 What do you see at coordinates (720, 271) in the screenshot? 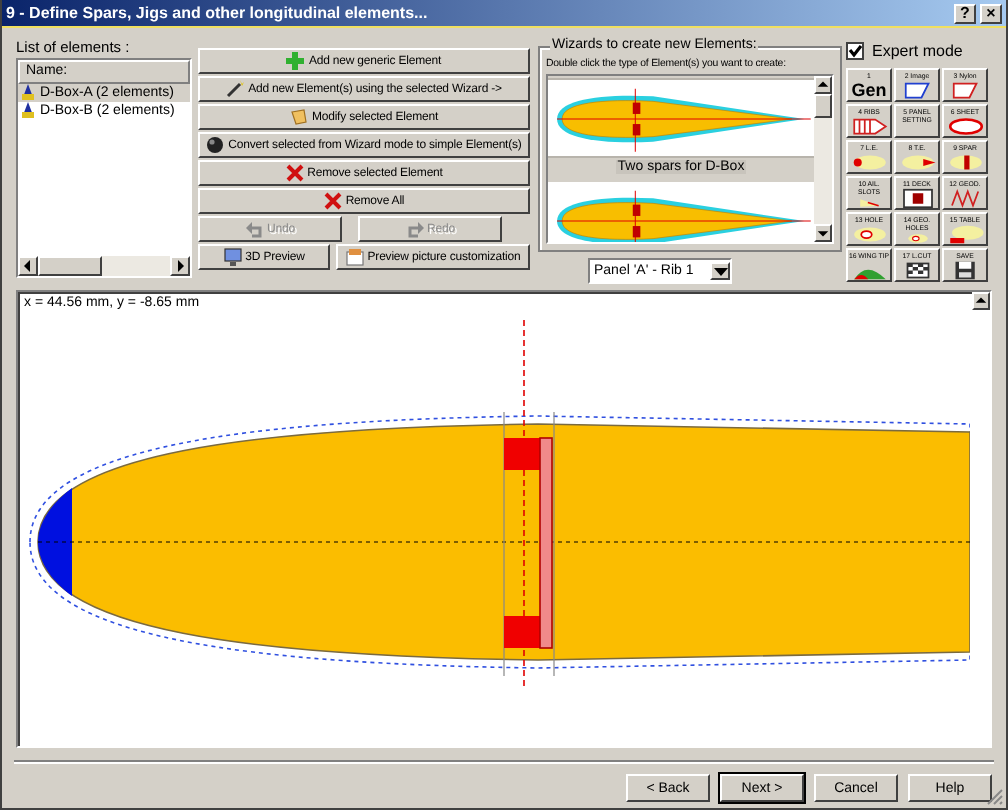
I see `dropdown-arrow-icon` at bounding box center [720, 271].